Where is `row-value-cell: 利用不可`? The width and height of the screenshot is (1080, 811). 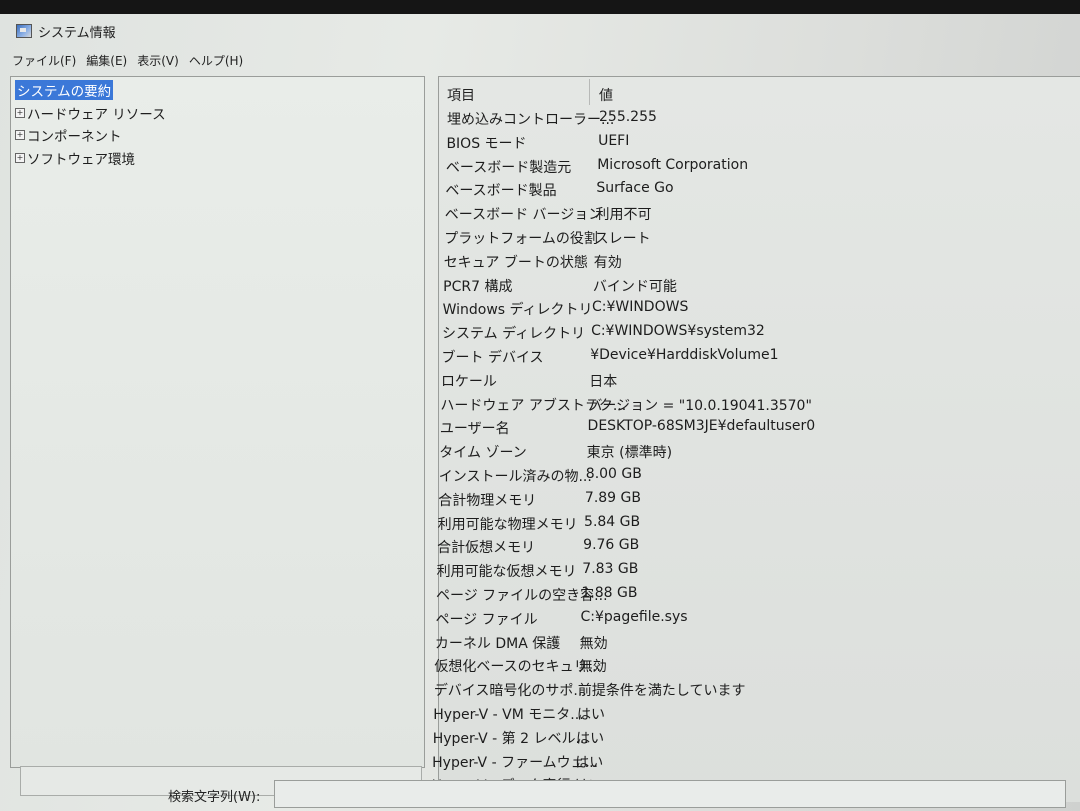
row-value-cell: 利用不可 is located at coordinates (623, 215).